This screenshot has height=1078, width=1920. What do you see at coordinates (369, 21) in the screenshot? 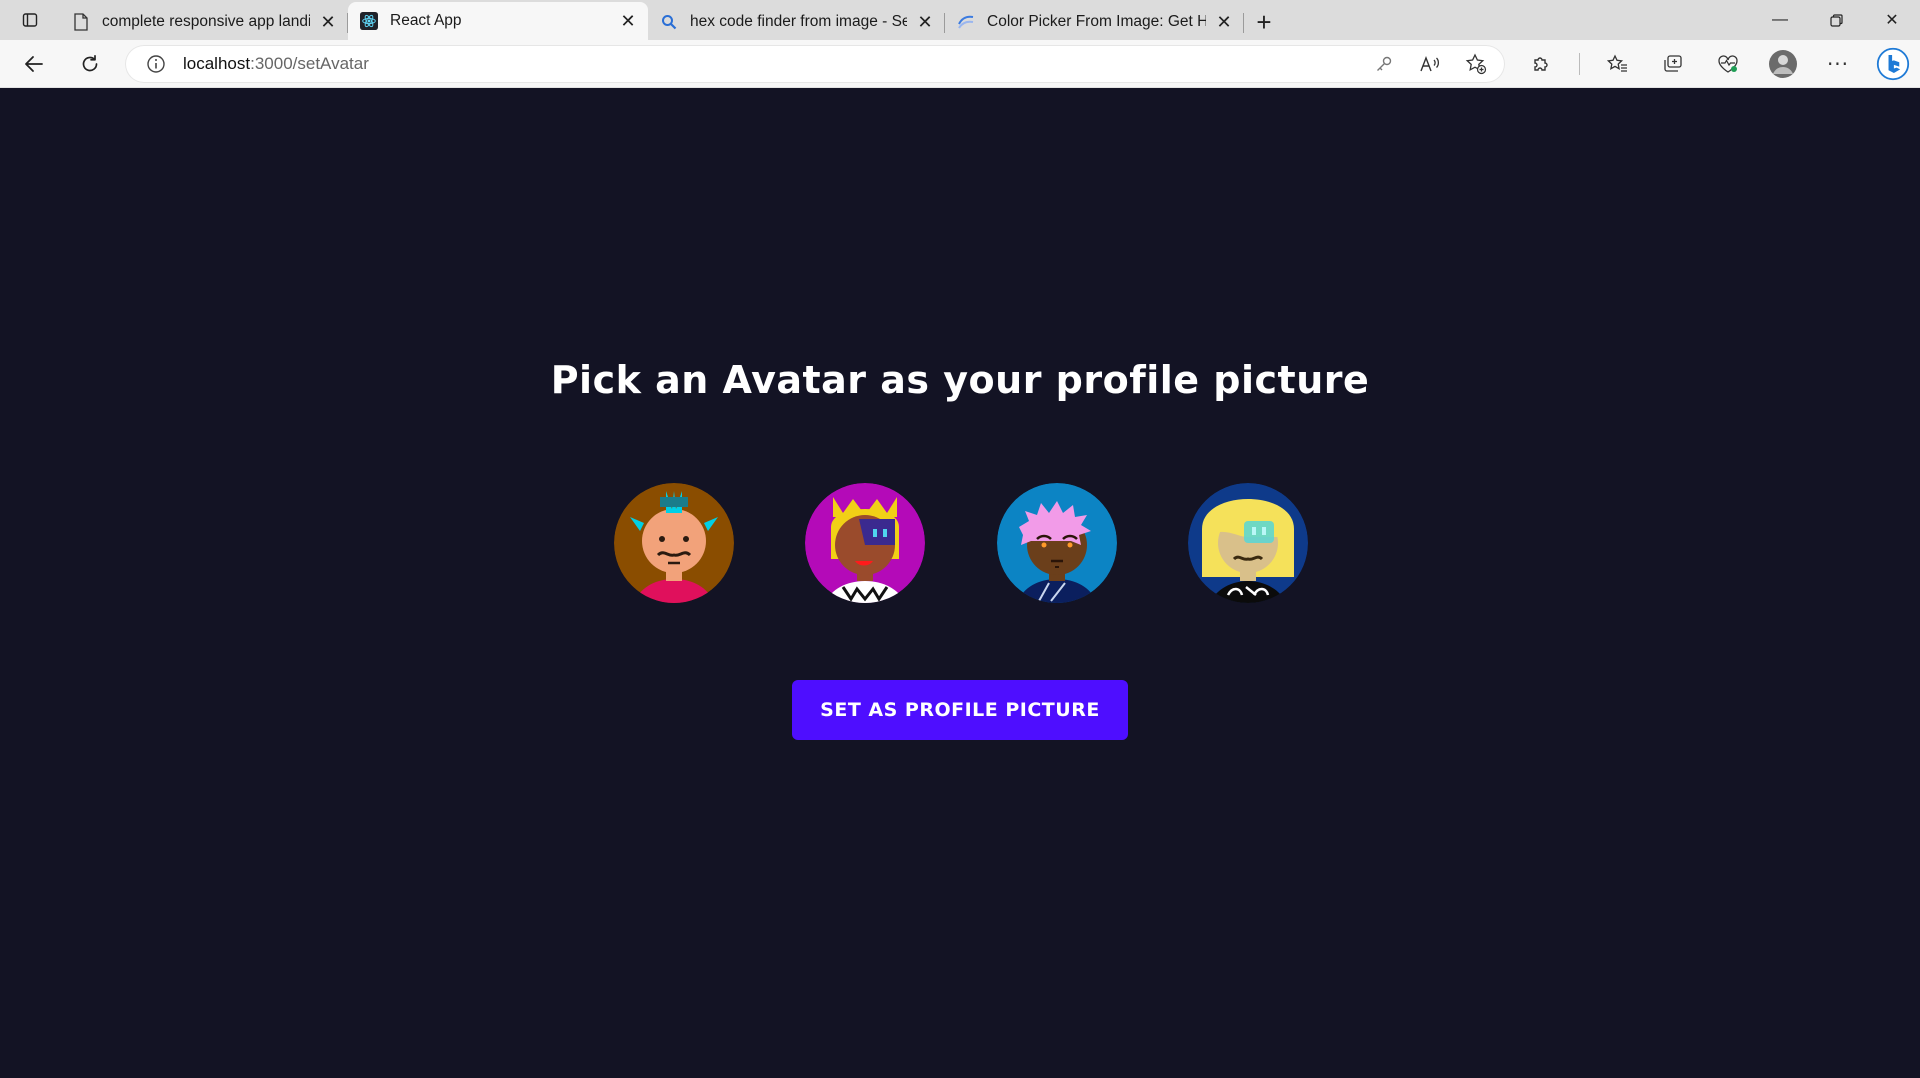
I see `react-icon` at bounding box center [369, 21].